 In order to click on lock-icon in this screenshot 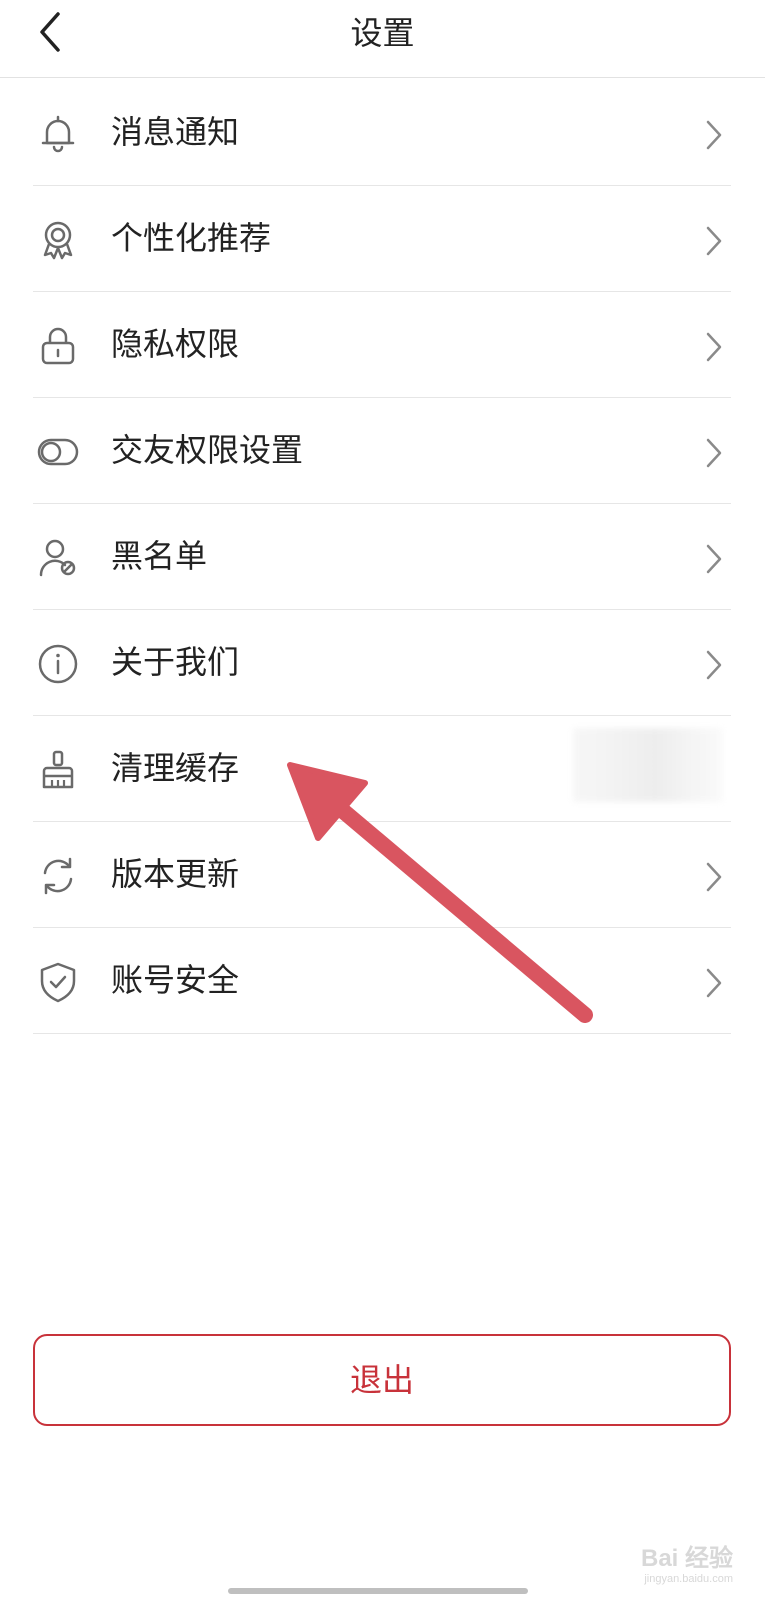, I will do `click(58, 346)`.